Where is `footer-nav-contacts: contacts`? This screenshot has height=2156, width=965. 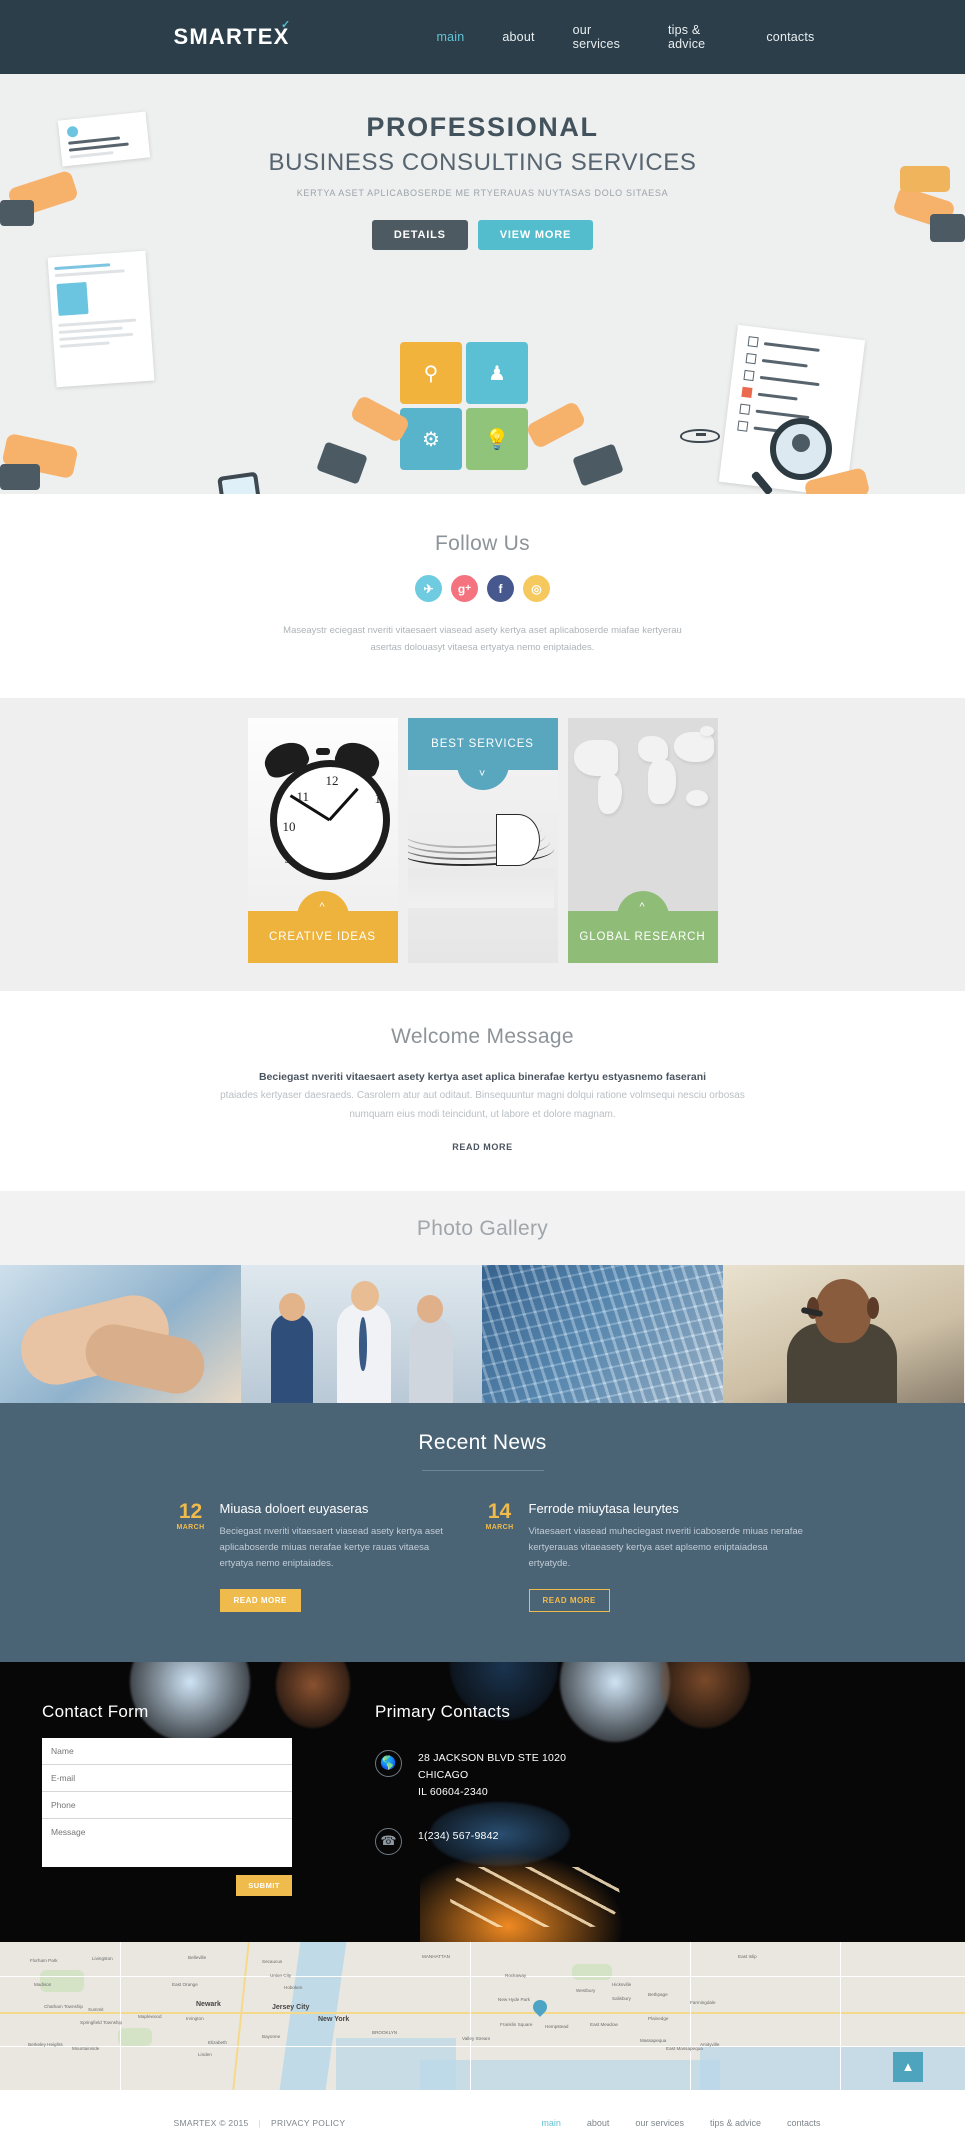
footer-nav-contacts: contacts is located at coordinates (804, 2123).